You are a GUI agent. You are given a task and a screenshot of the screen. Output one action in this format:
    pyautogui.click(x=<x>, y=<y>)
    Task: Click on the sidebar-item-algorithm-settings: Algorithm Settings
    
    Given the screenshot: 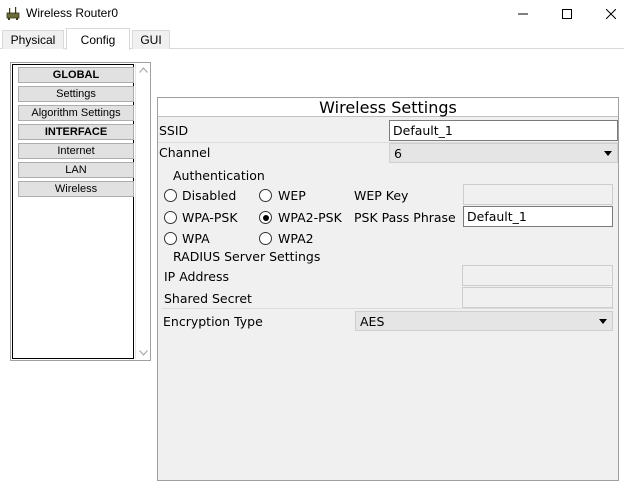 What is the action you would take?
    pyautogui.click(x=76, y=113)
    